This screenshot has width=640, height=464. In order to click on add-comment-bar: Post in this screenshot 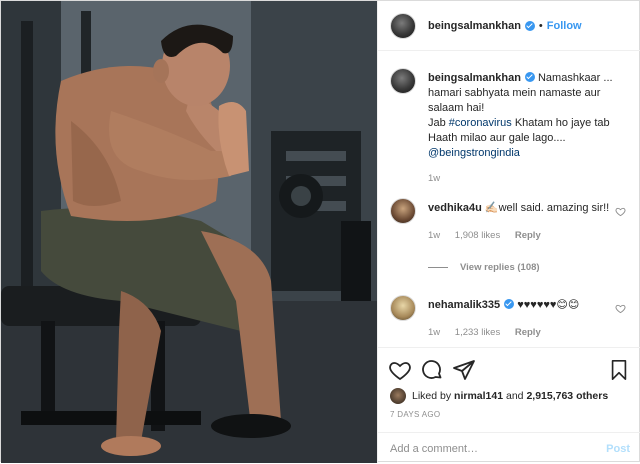, I will do `click(509, 448)`.